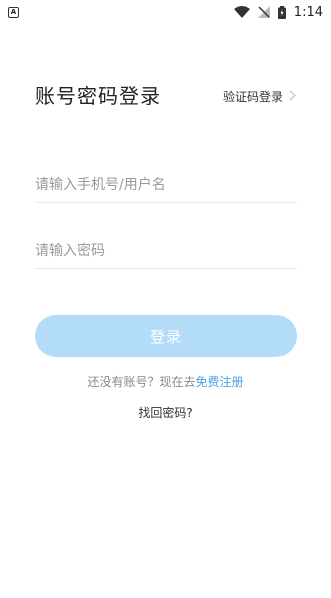 Image resolution: width=331 pixels, height=598 pixels. I want to click on no-signal-icon, so click(263, 12).